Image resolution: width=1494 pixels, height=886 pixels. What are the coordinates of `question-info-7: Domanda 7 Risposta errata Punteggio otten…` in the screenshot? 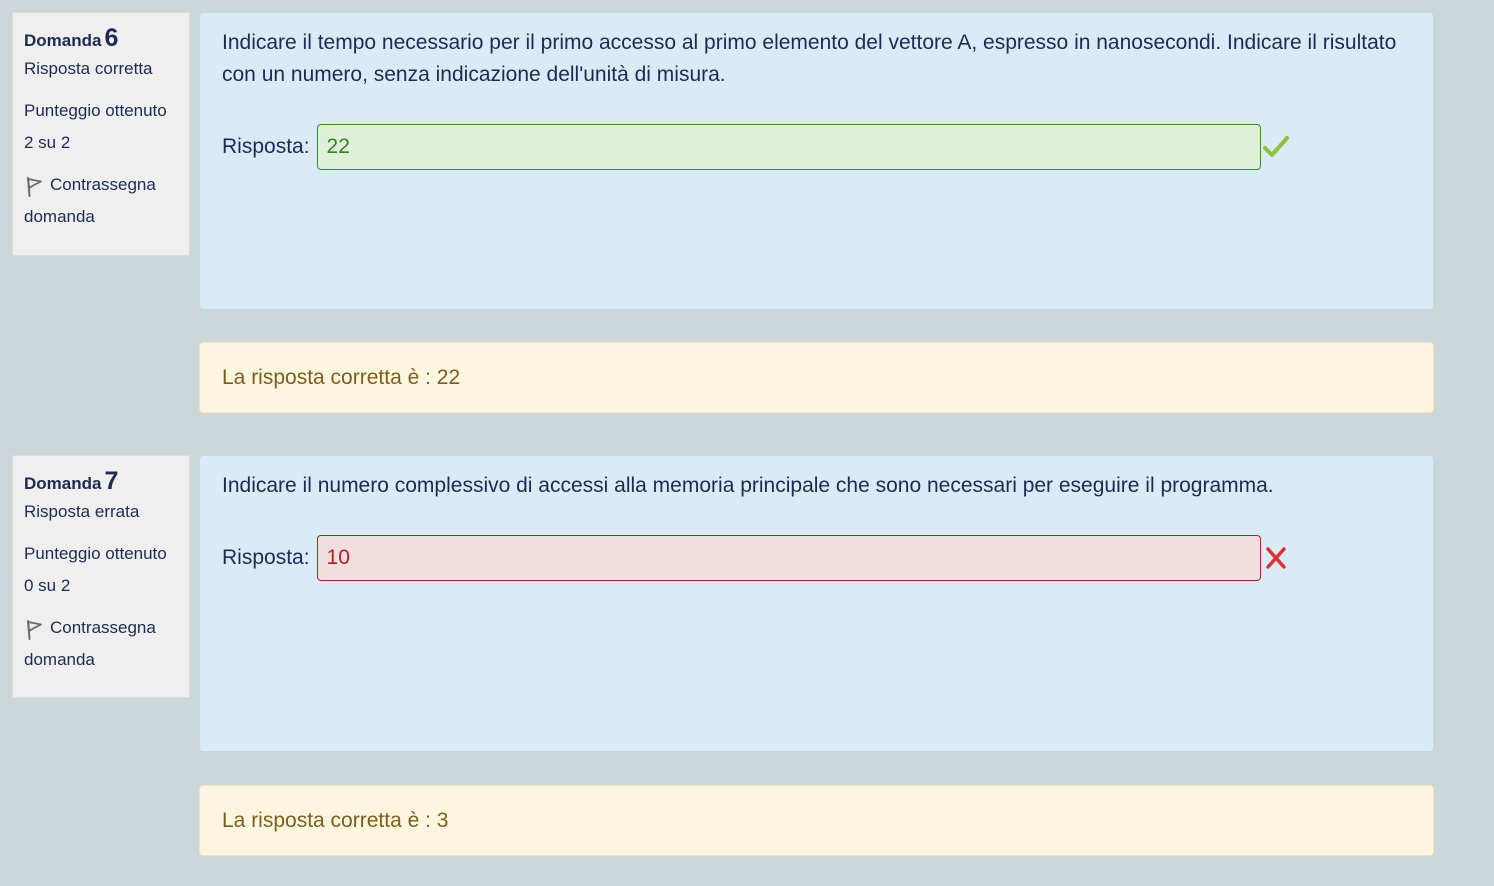 It's located at (101, 576).